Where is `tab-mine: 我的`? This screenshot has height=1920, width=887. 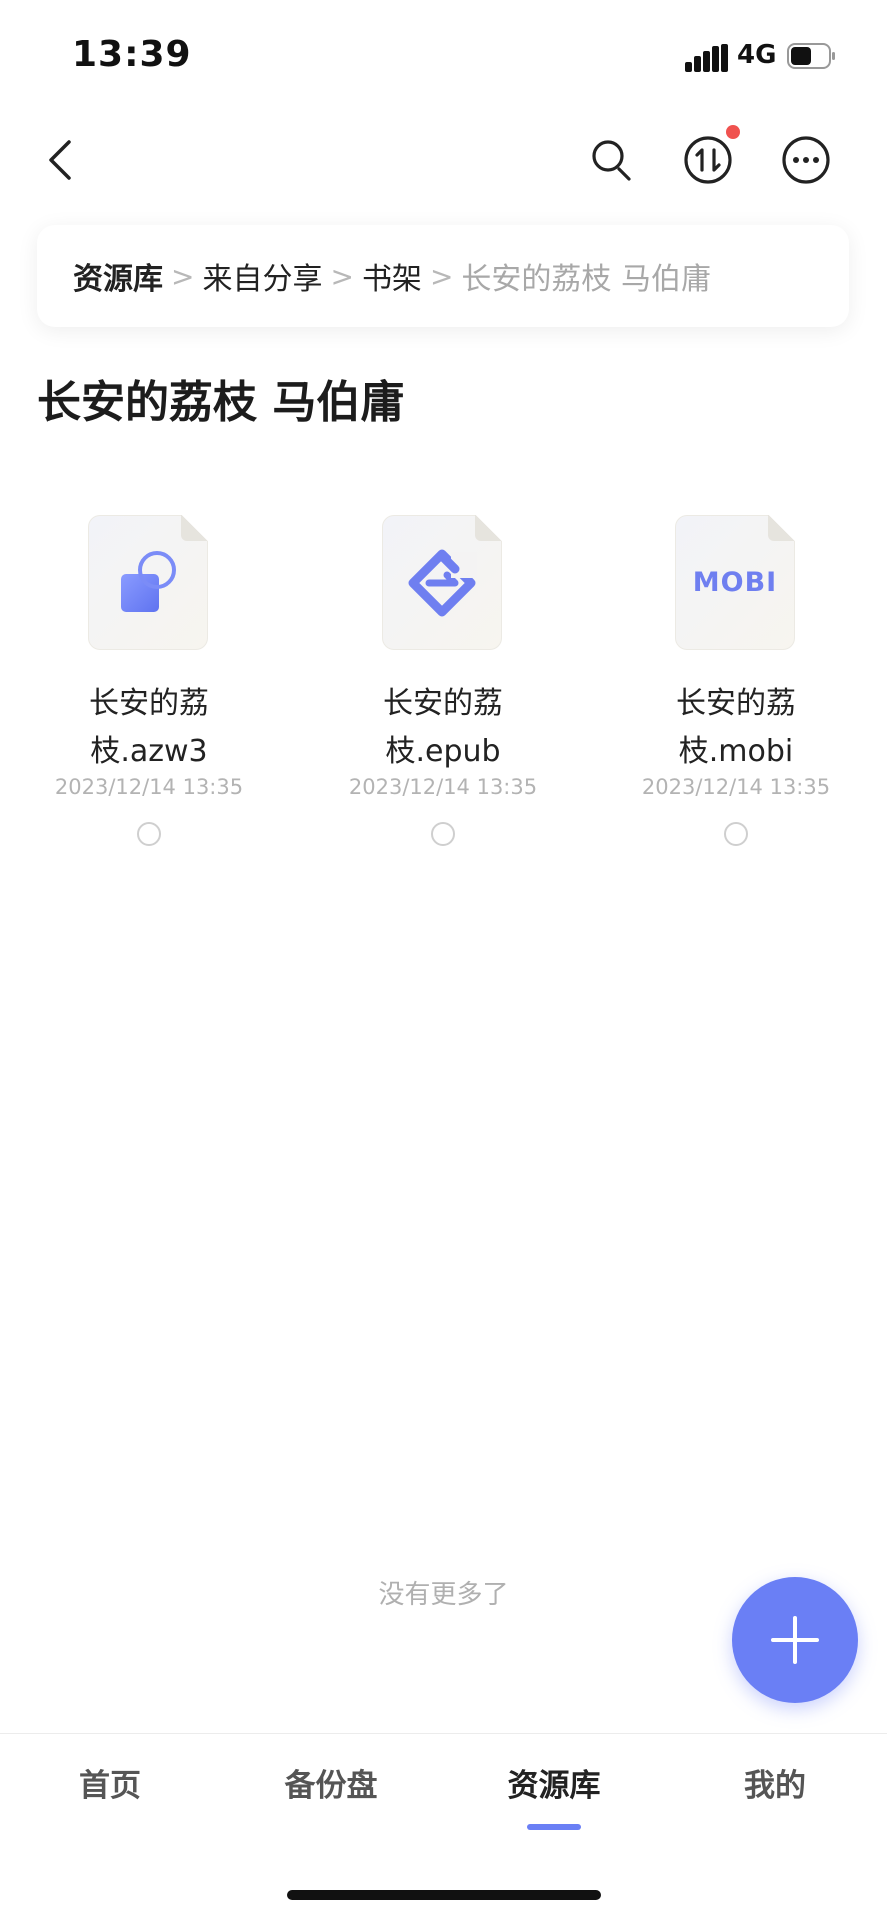 tab-mine: 我的 is located at coordinates (775, 1782).